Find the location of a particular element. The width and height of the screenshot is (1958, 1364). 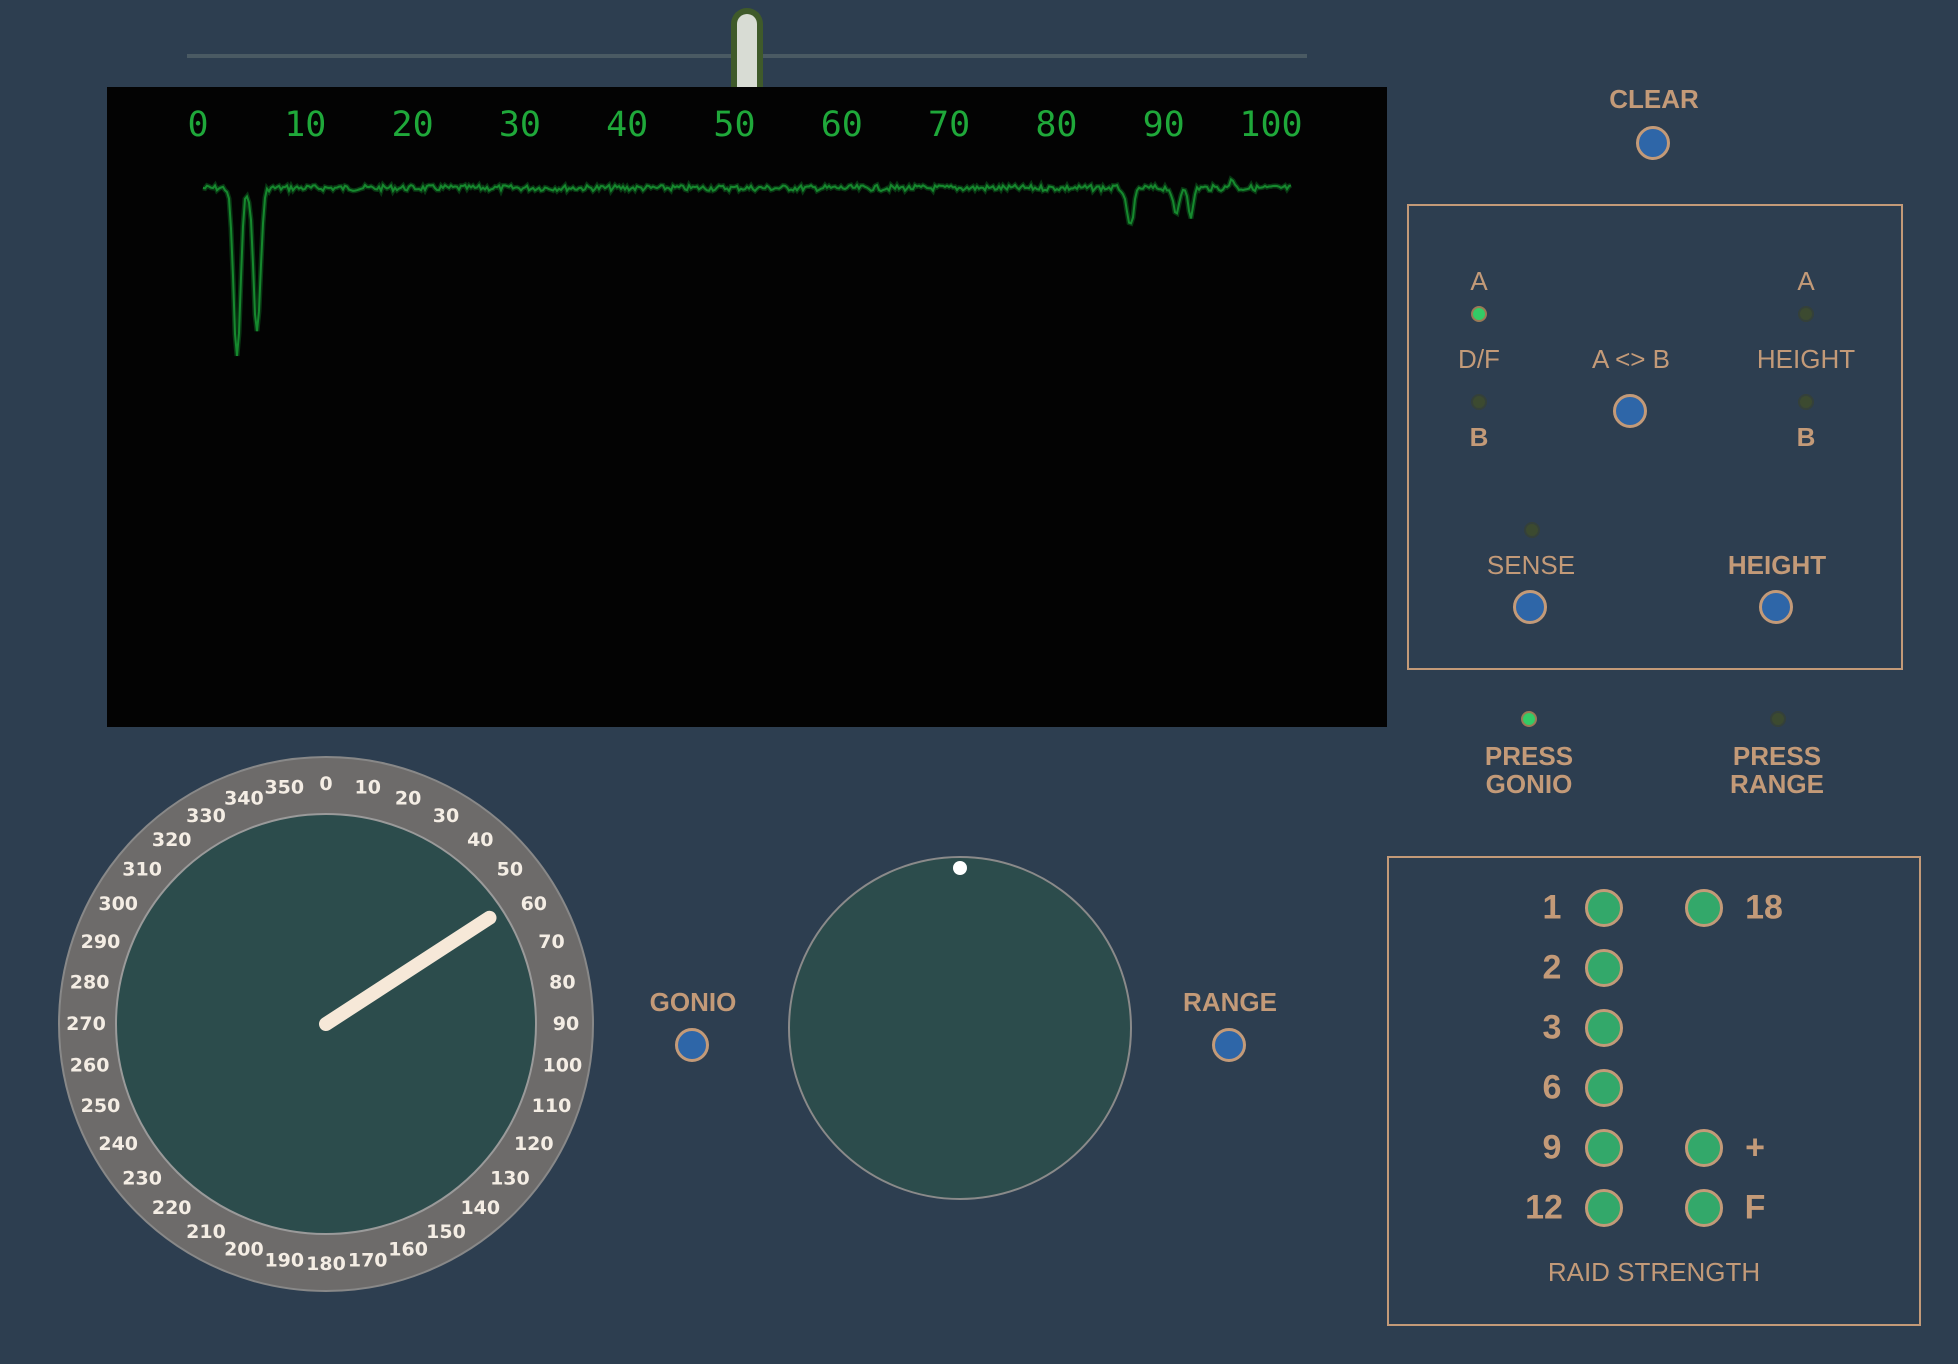

gonio-degree-label: 30 is located at coordinates (446, 816).